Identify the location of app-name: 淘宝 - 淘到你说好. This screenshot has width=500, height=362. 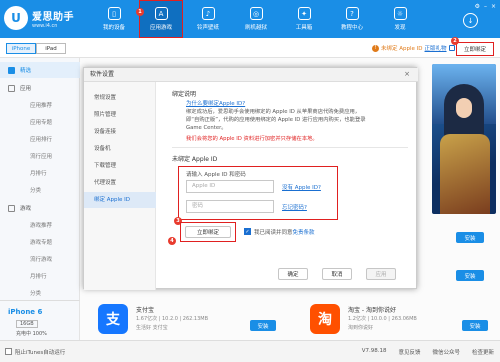
(372, 310).